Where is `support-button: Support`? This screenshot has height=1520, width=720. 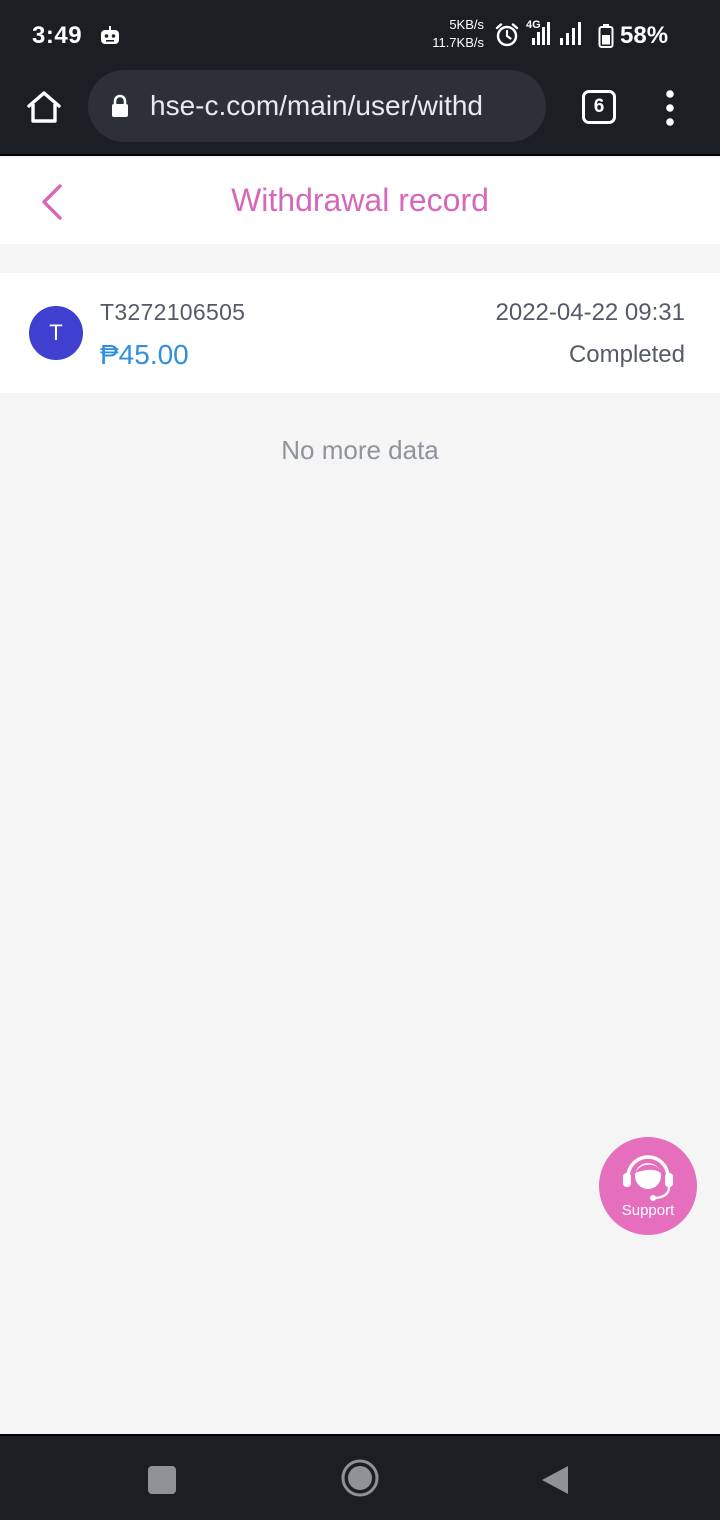 support-button: Support is located at coordinates (648, 1186).